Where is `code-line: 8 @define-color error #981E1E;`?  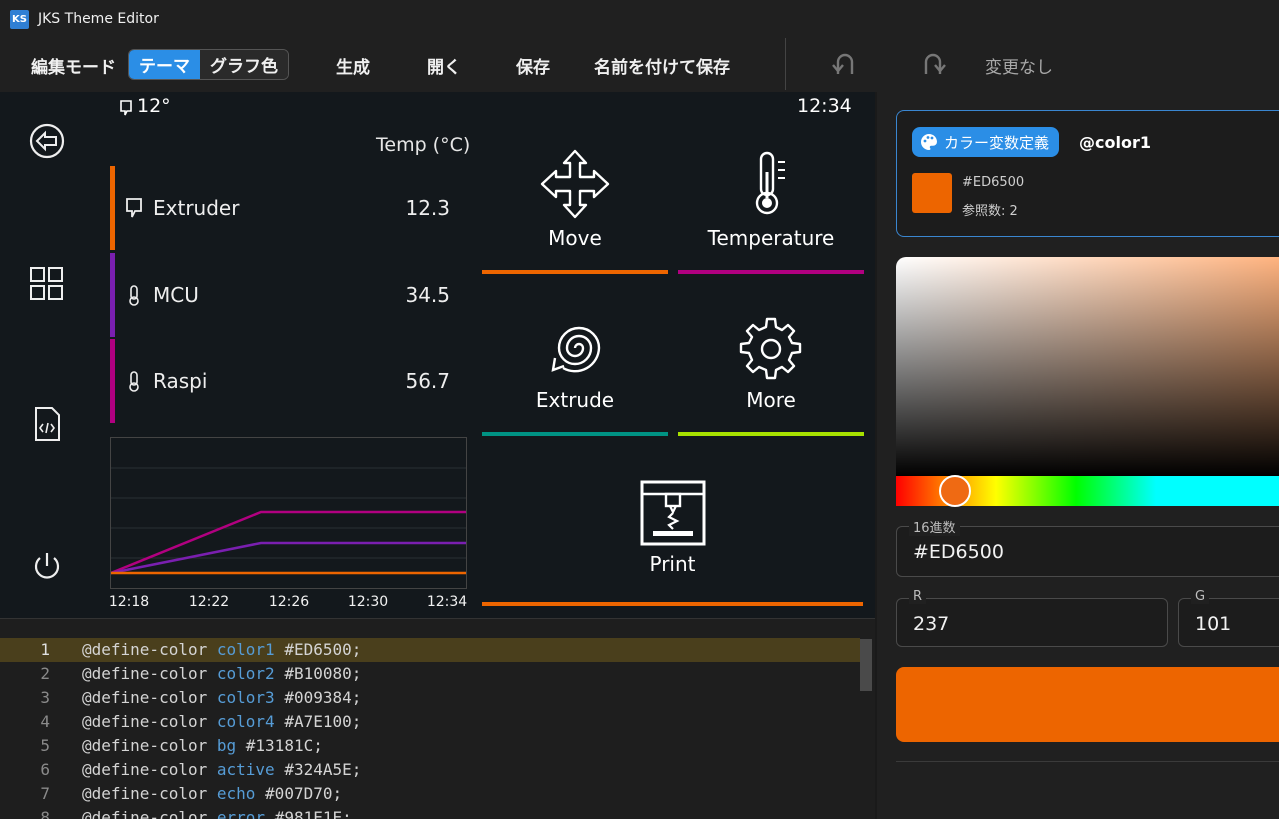
code-line: 8 @define-color error #981E1E; is located at coordinates (430, 812).